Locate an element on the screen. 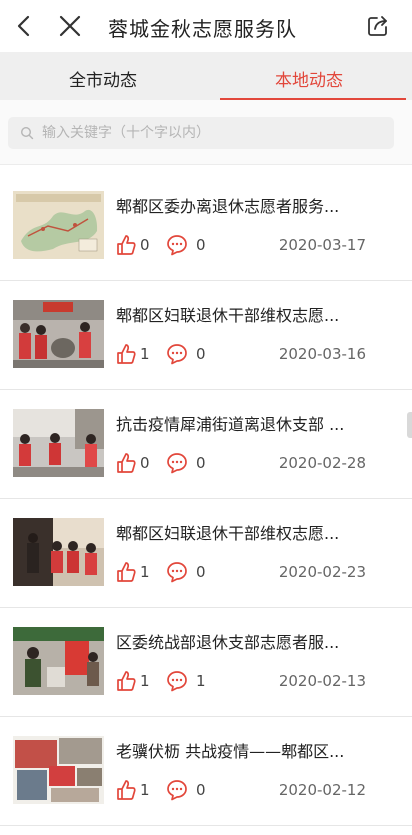 The height and width of the screenshot is (835, 412). scroll-indicator is located at coordinates (409, 425).